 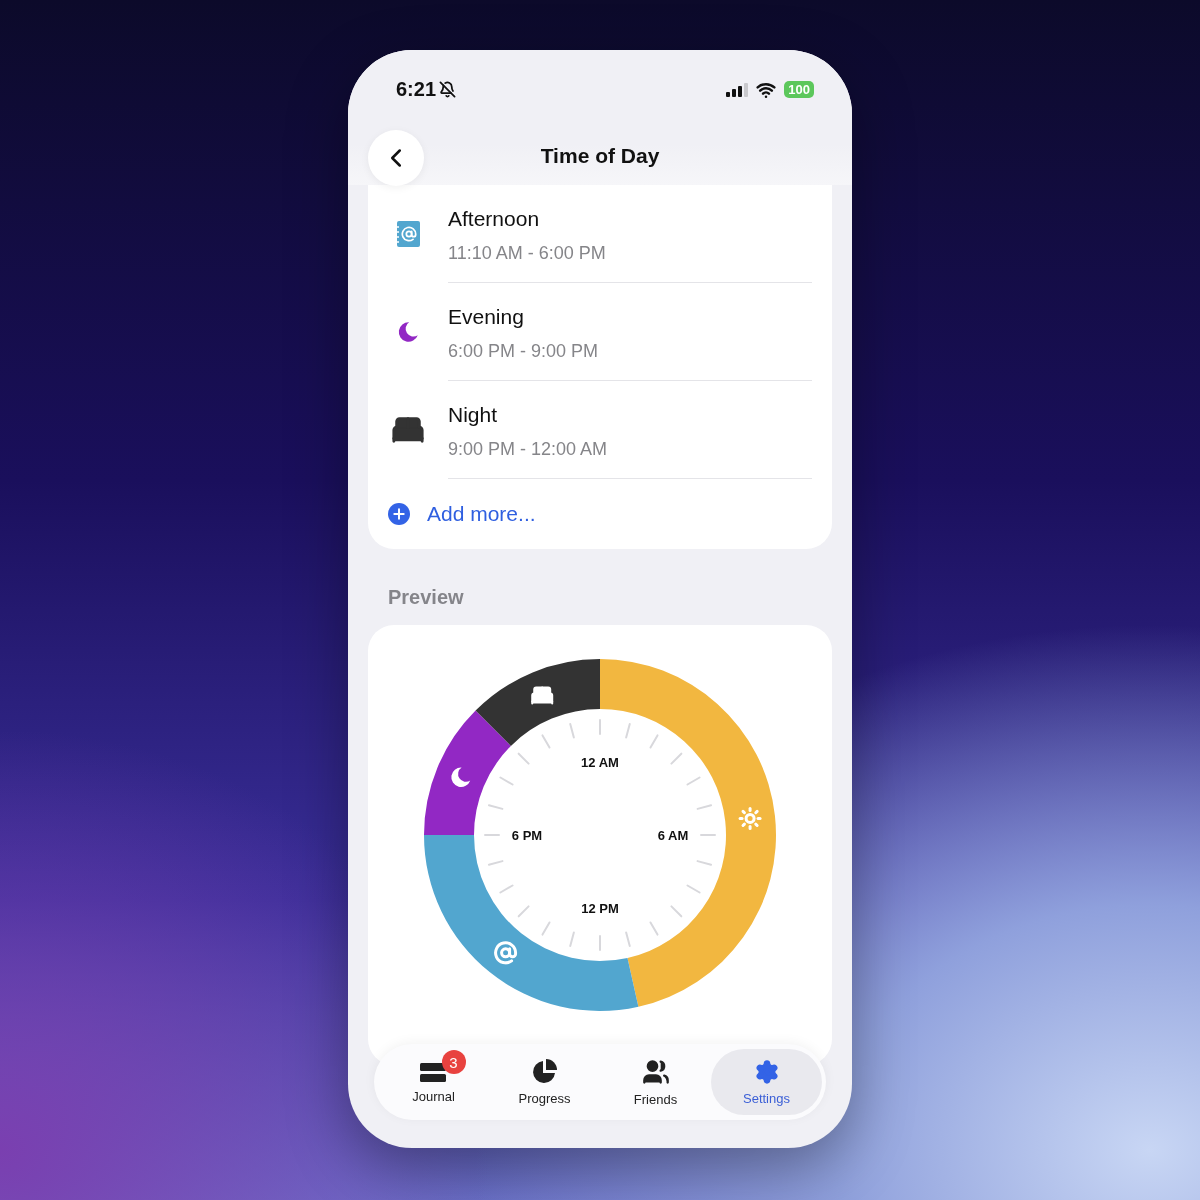 What do you see at coordinates (737, 89) in the screenshot?
I see `signal-icon` at bounding box center [737, 89].